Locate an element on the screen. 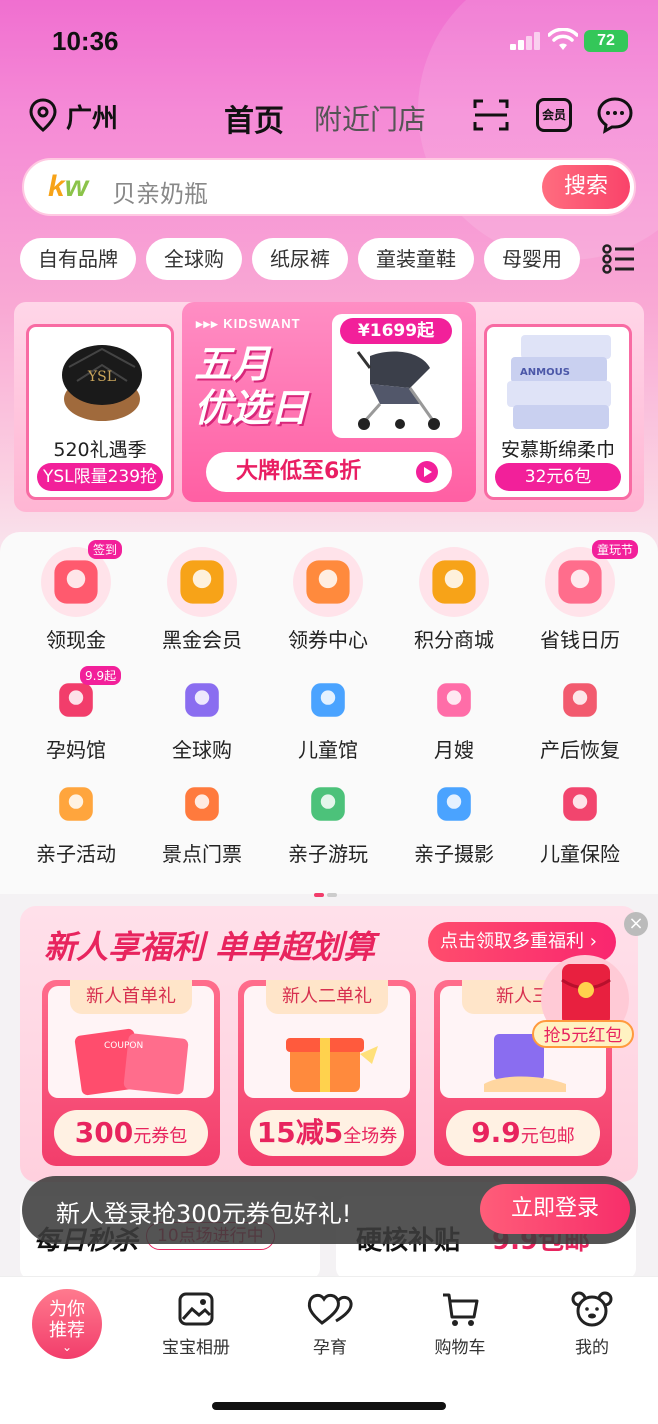 The image size is (658, 1424). nav-baby-album-label: 宝宝相册 is located at coordinates (196, 1348).